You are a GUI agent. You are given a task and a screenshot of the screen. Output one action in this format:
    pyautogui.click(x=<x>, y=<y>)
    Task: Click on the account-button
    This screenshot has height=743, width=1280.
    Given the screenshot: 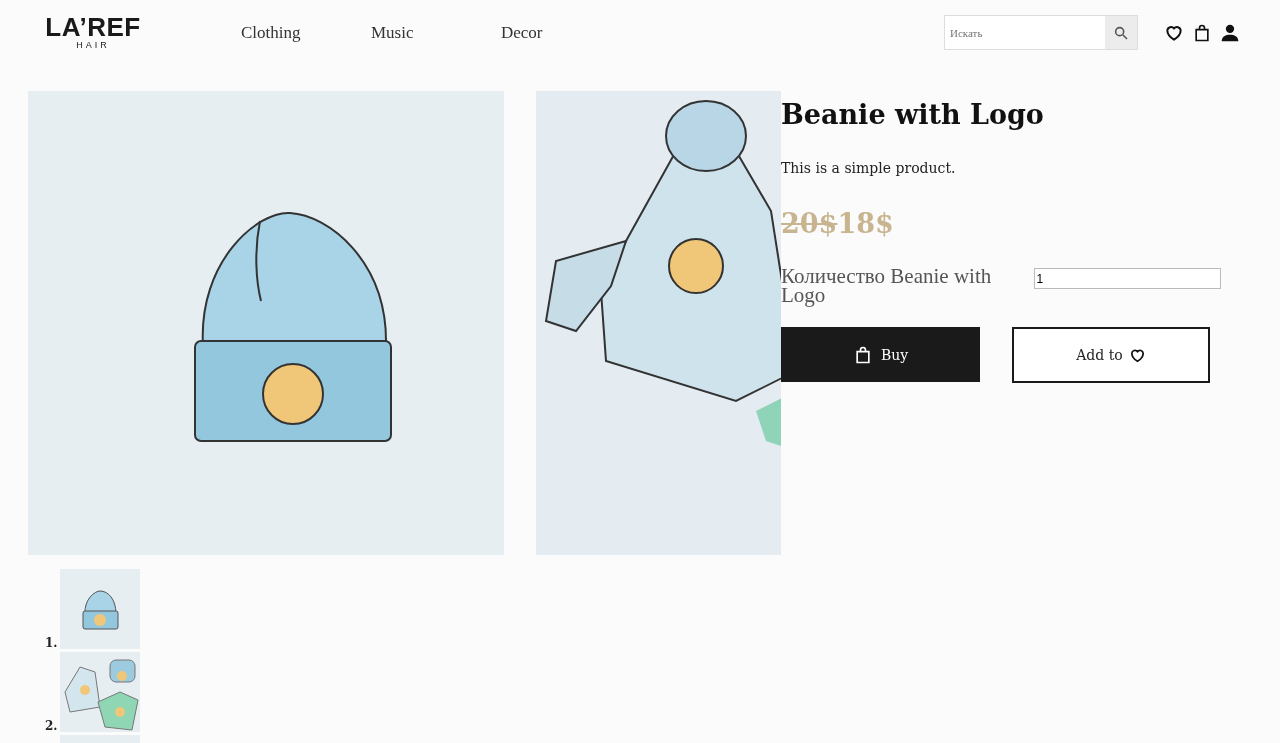 What is the action you would take?
    pyautogui.click(x=1230, y=32)
    